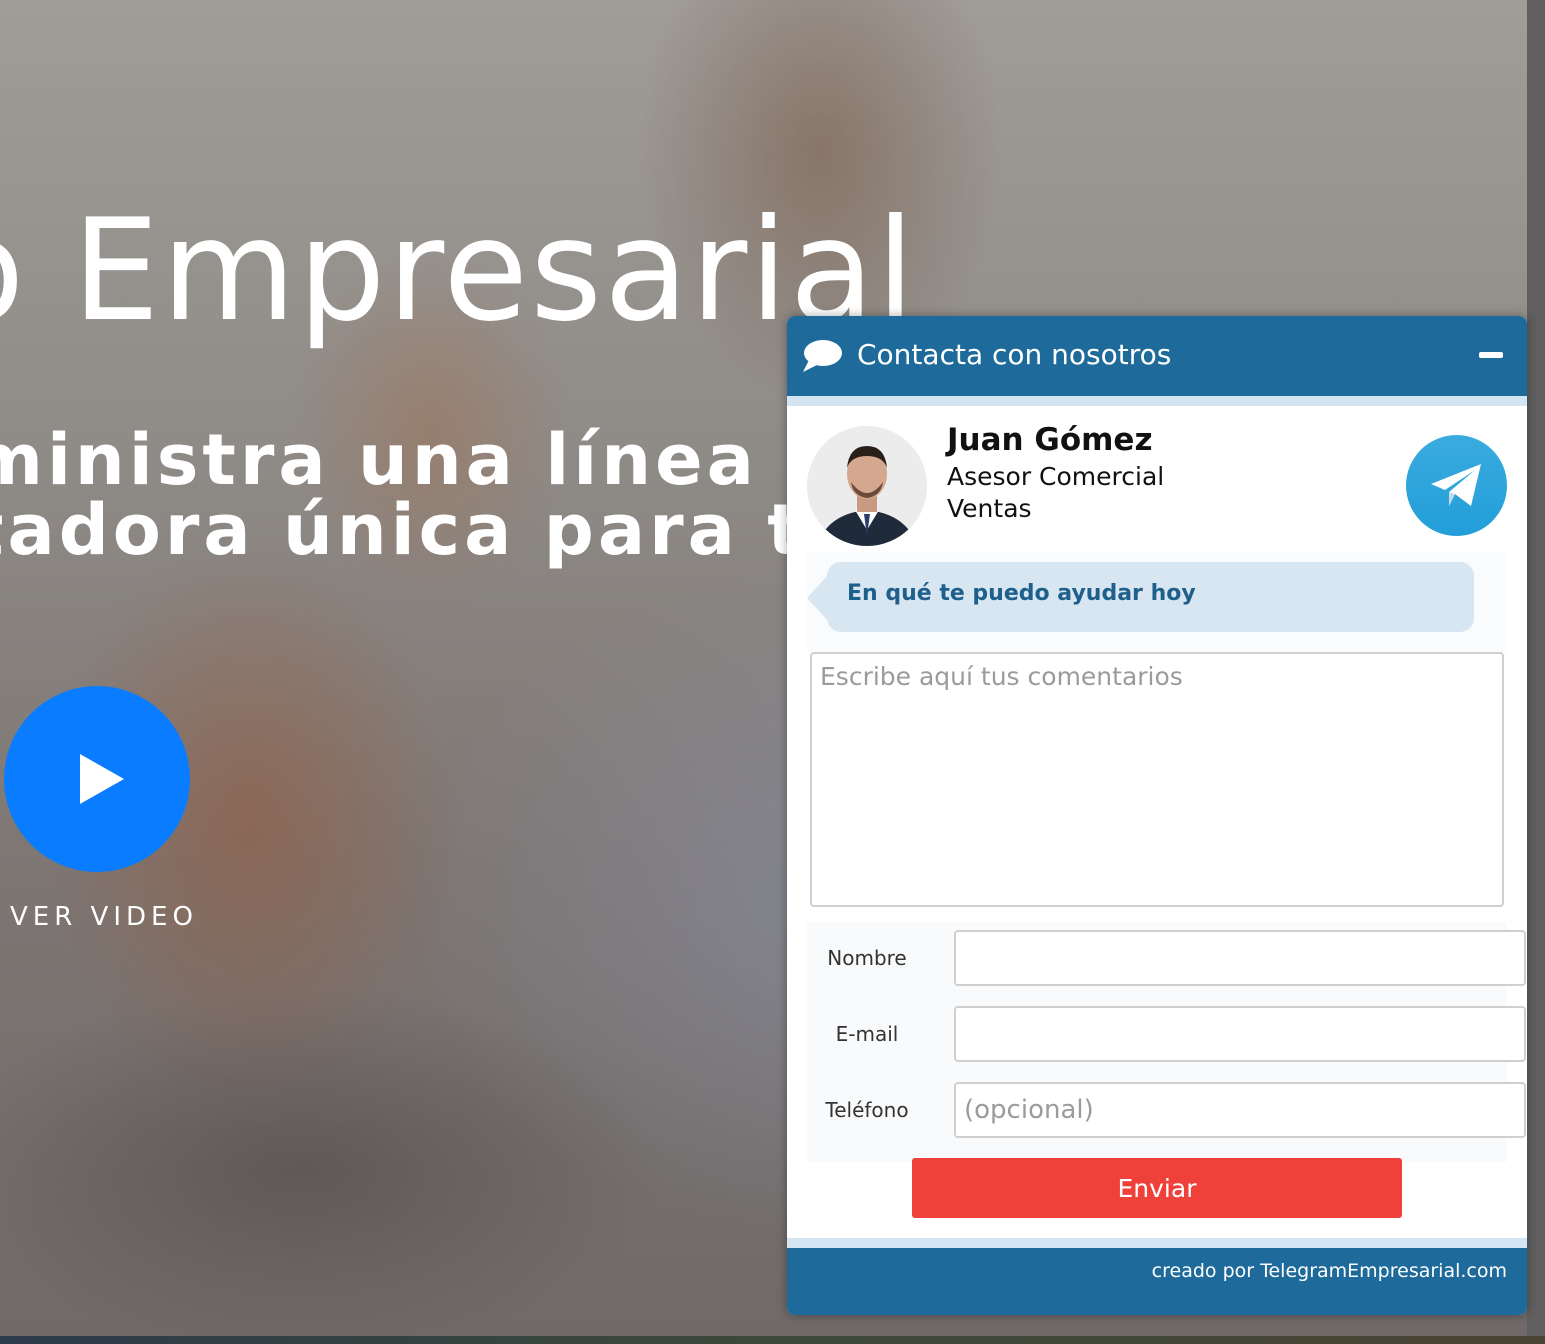 The width and height of the screenshot is (1545, 1344). I want to click on minimize-icon, so click(1491, 355).